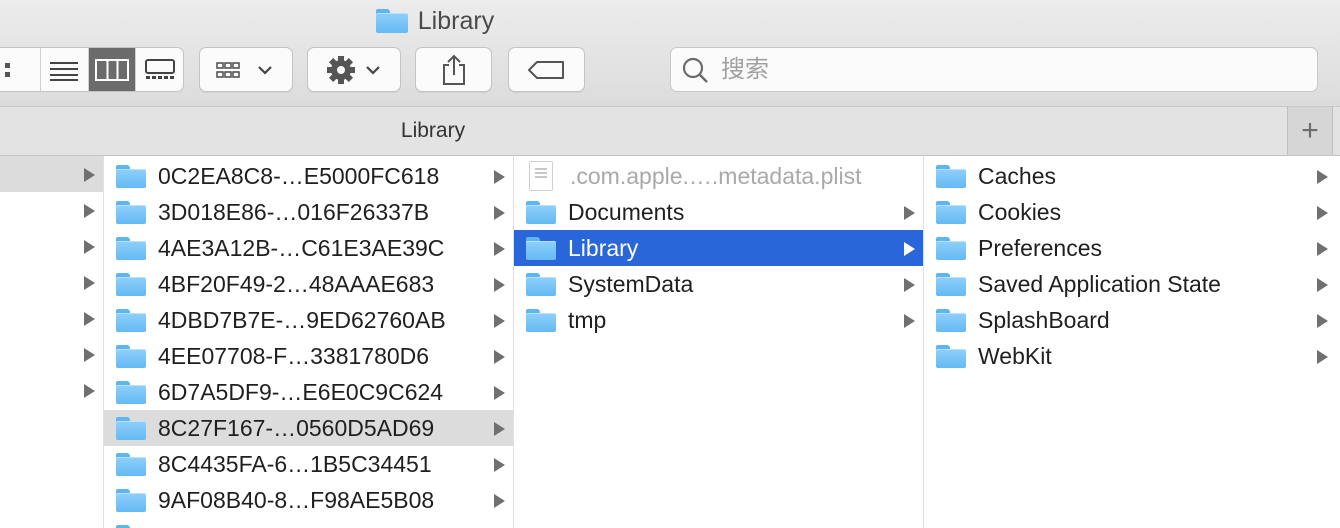  What do you see at coordinates (308, 176) in the screenshot?
I see `list-item: 0C2EA8C8-…E5000FC618` at bounding box center [308, 176].